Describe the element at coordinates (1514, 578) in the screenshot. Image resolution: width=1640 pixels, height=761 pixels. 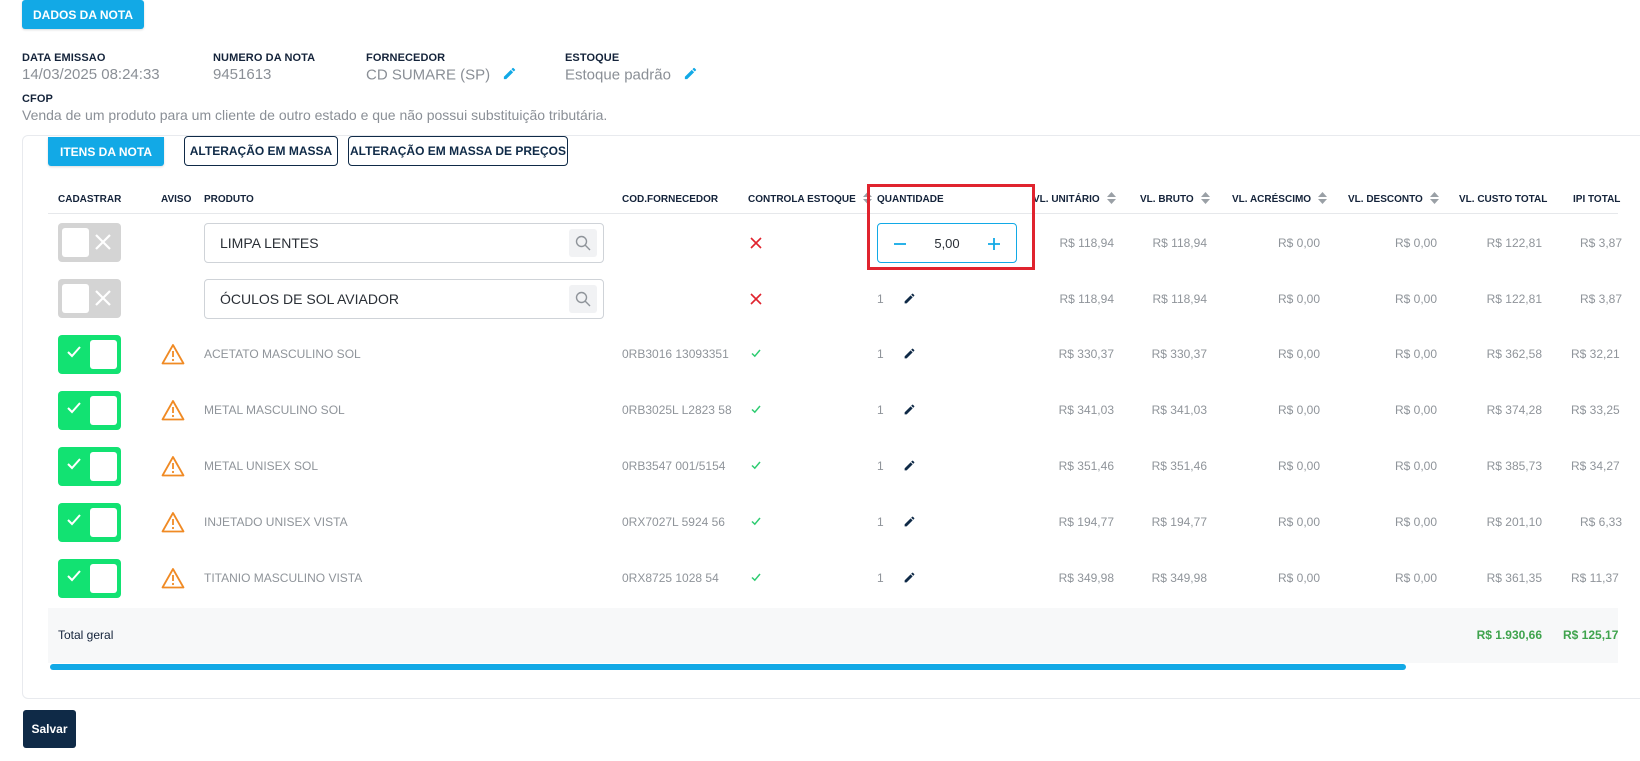
I see `cell-vl-custo-total: R$ 361,35` at that location.